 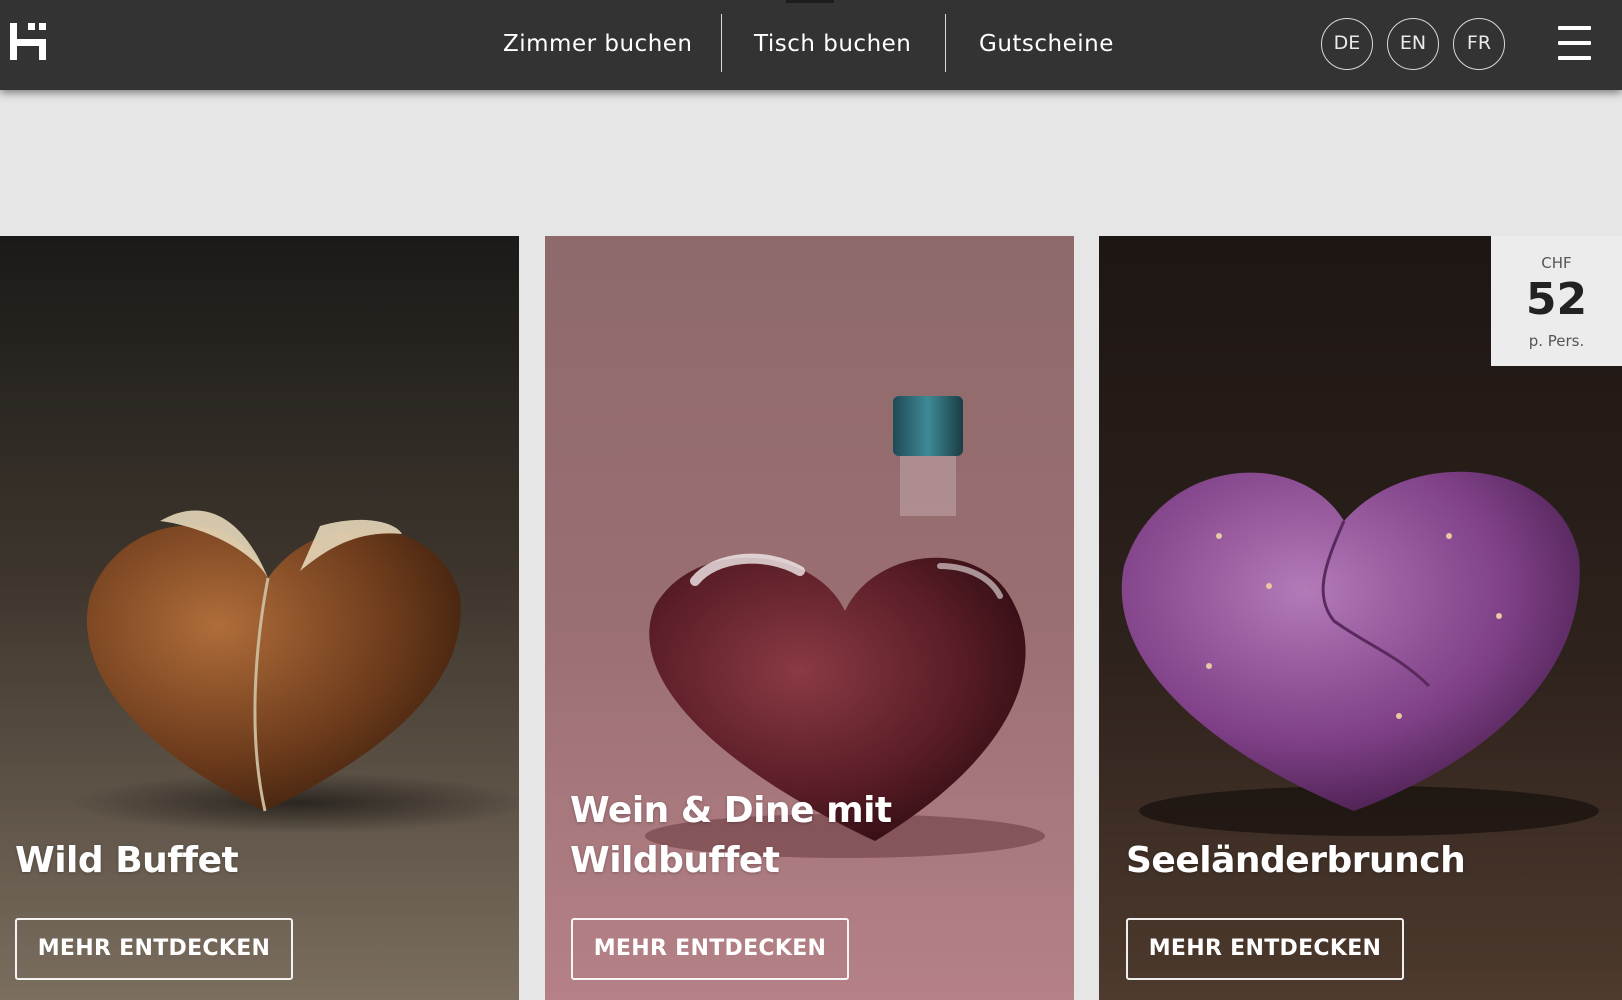 I want to click on nav-gutscheine: Gutscheine, so click(x=1046, y=44).